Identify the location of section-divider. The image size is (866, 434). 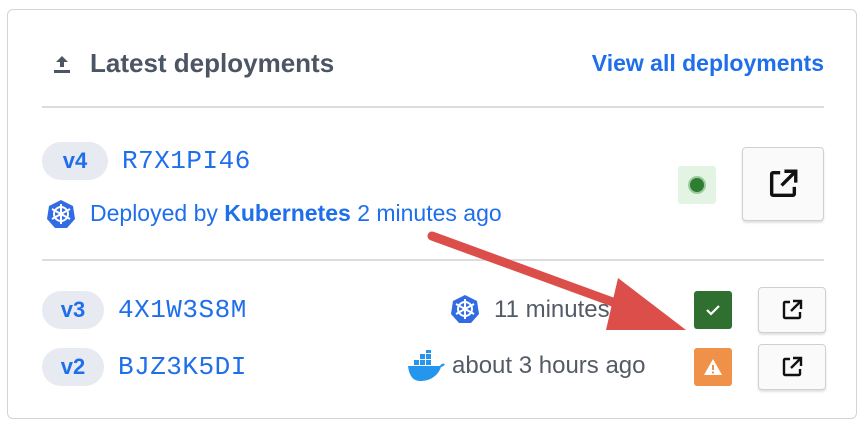
(433, 260).